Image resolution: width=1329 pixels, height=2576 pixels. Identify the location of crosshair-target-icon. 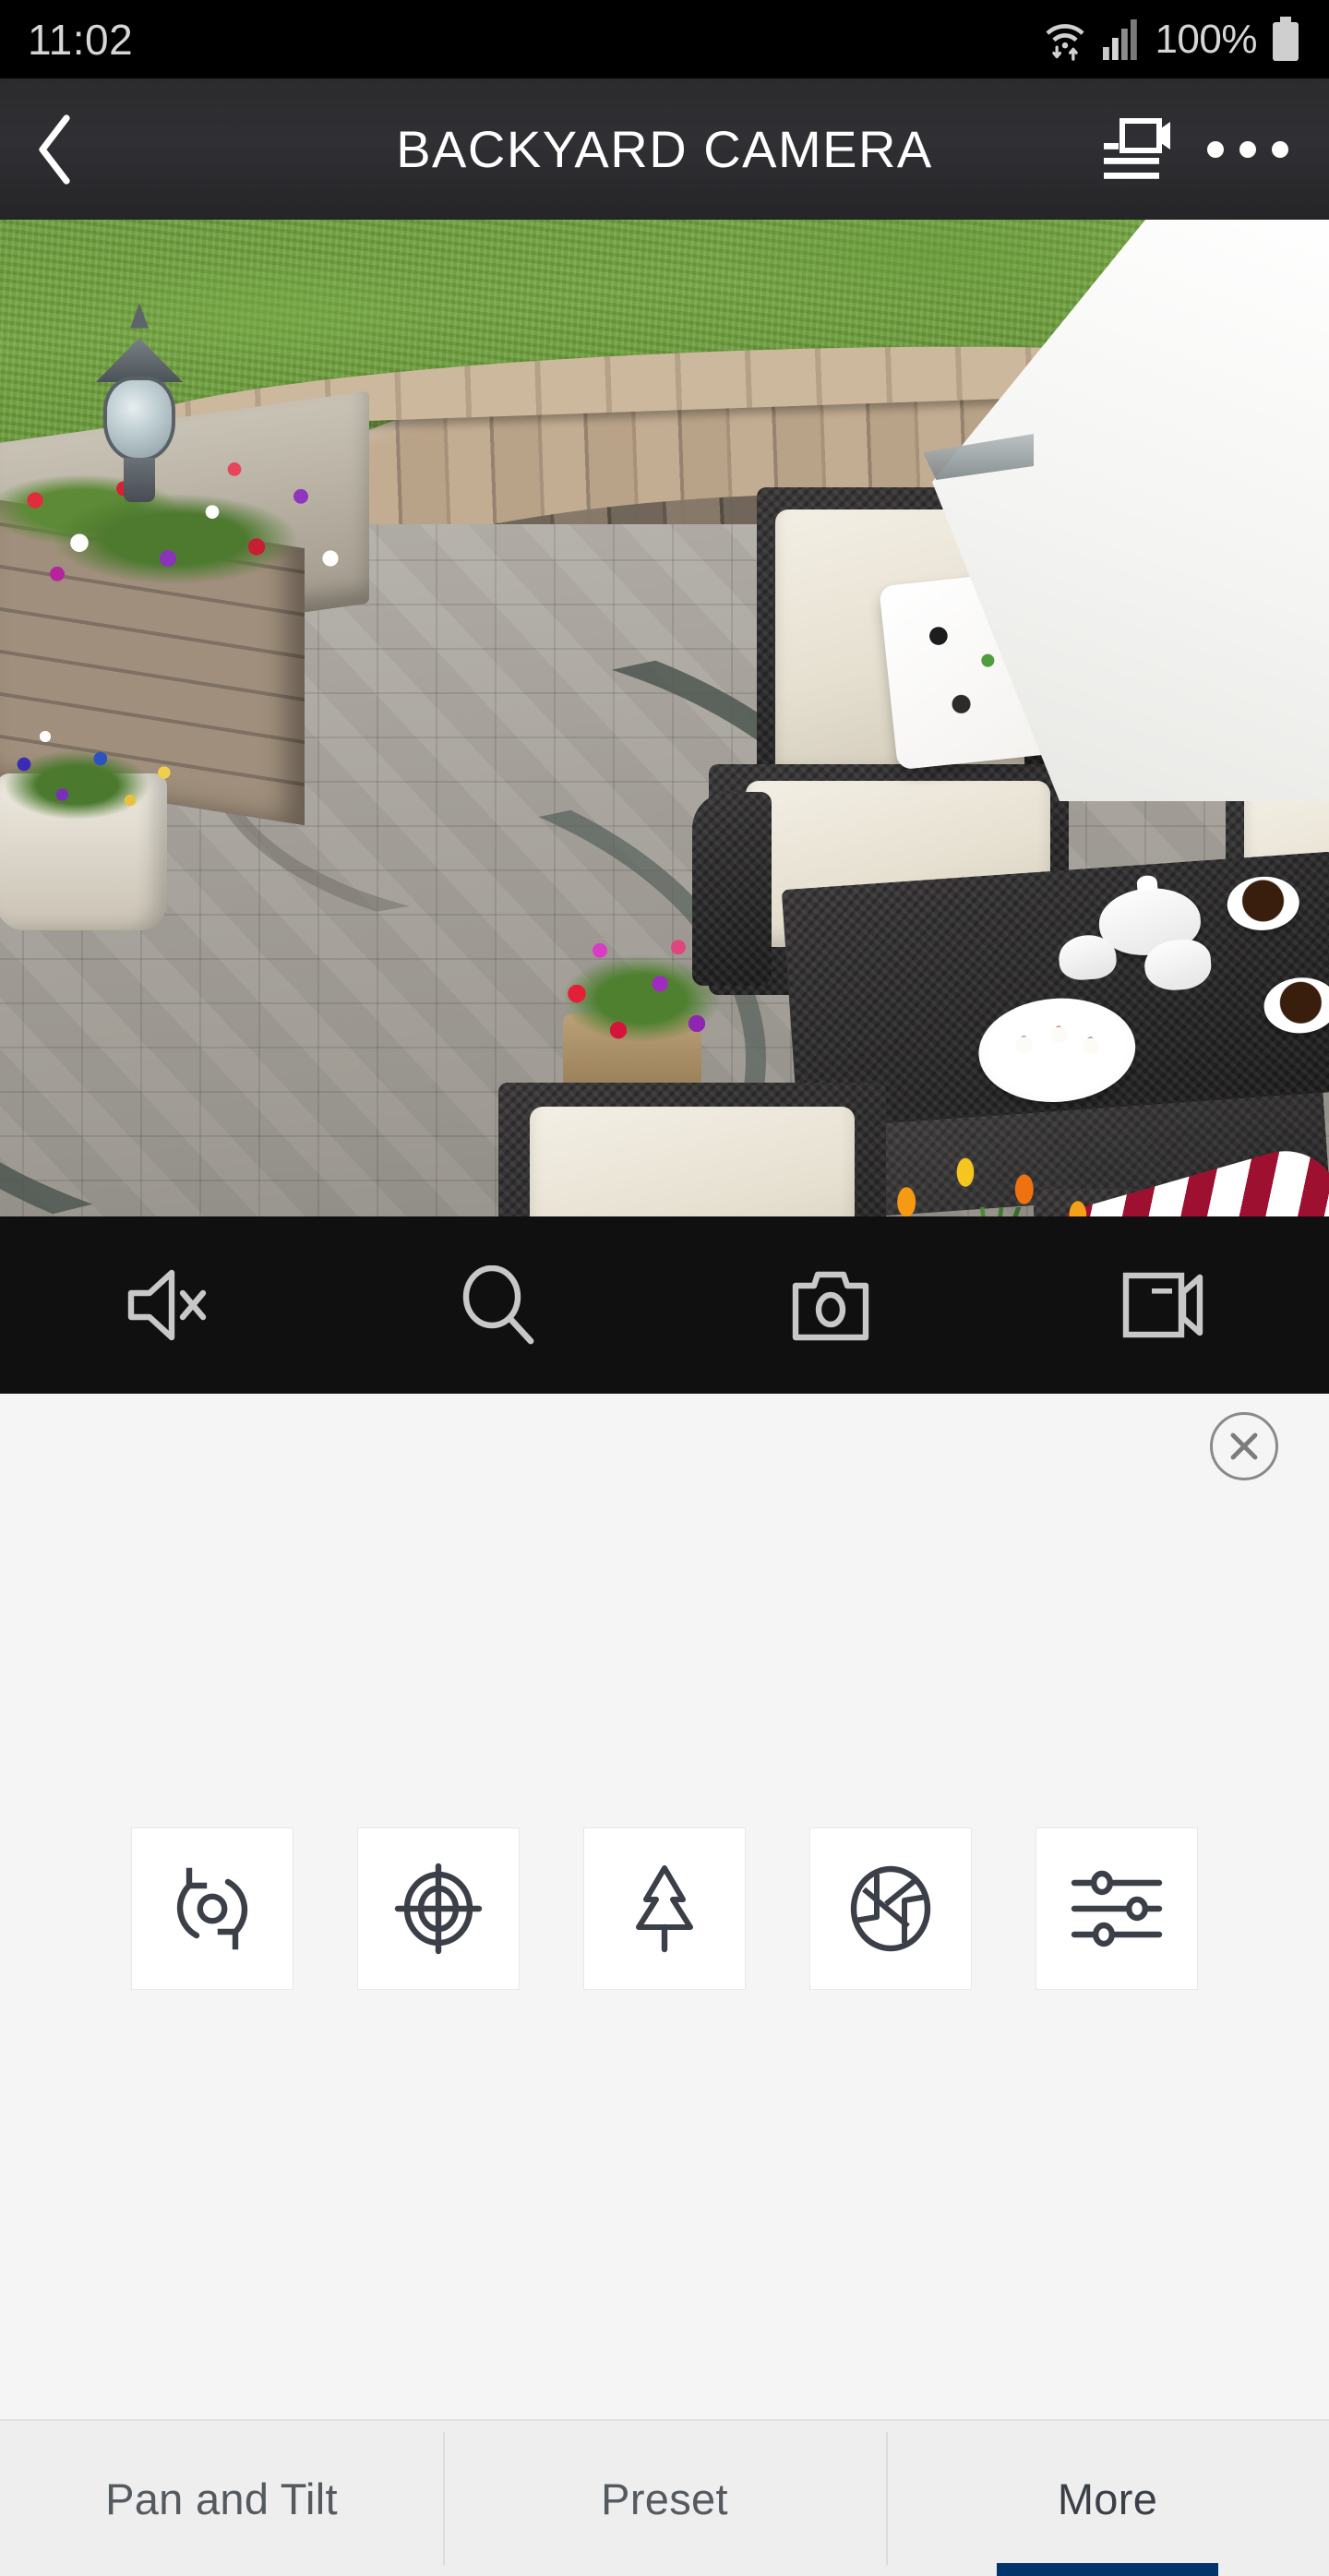
(439, 1909).